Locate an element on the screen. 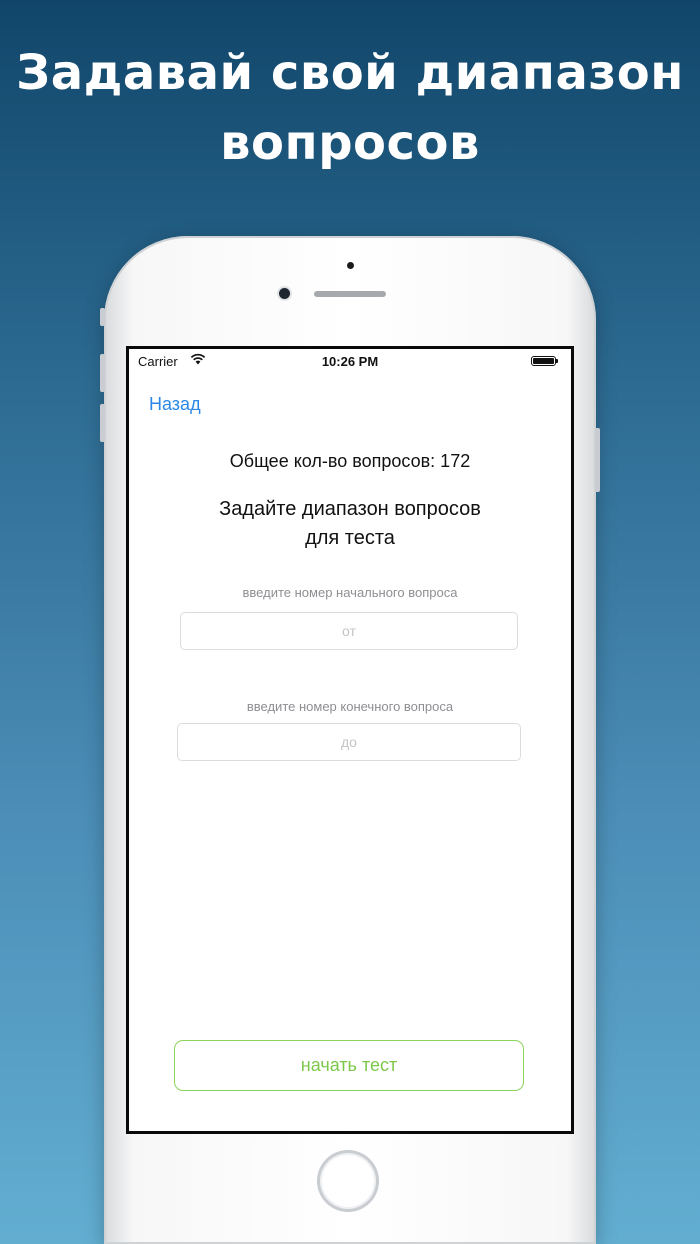  battery-icon is located at coordinates (544, 361).